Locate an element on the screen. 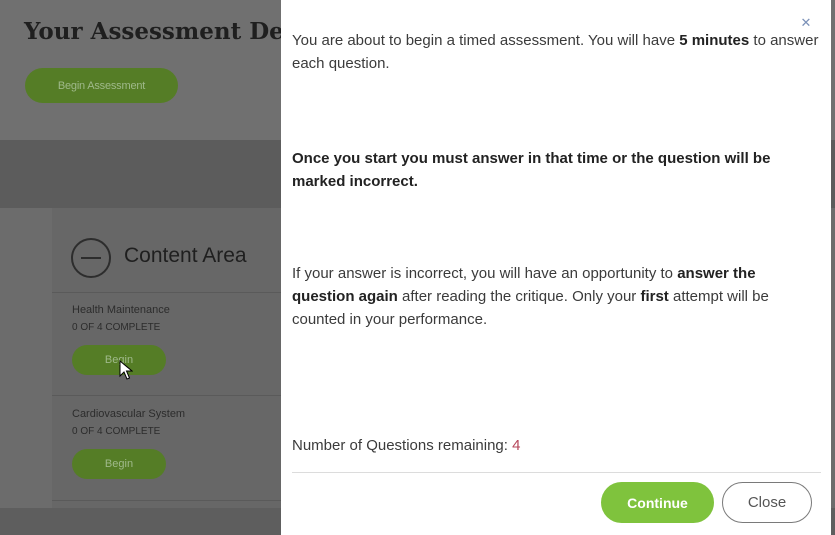  close-icon: ✕ is located at coordinates (806, 23).